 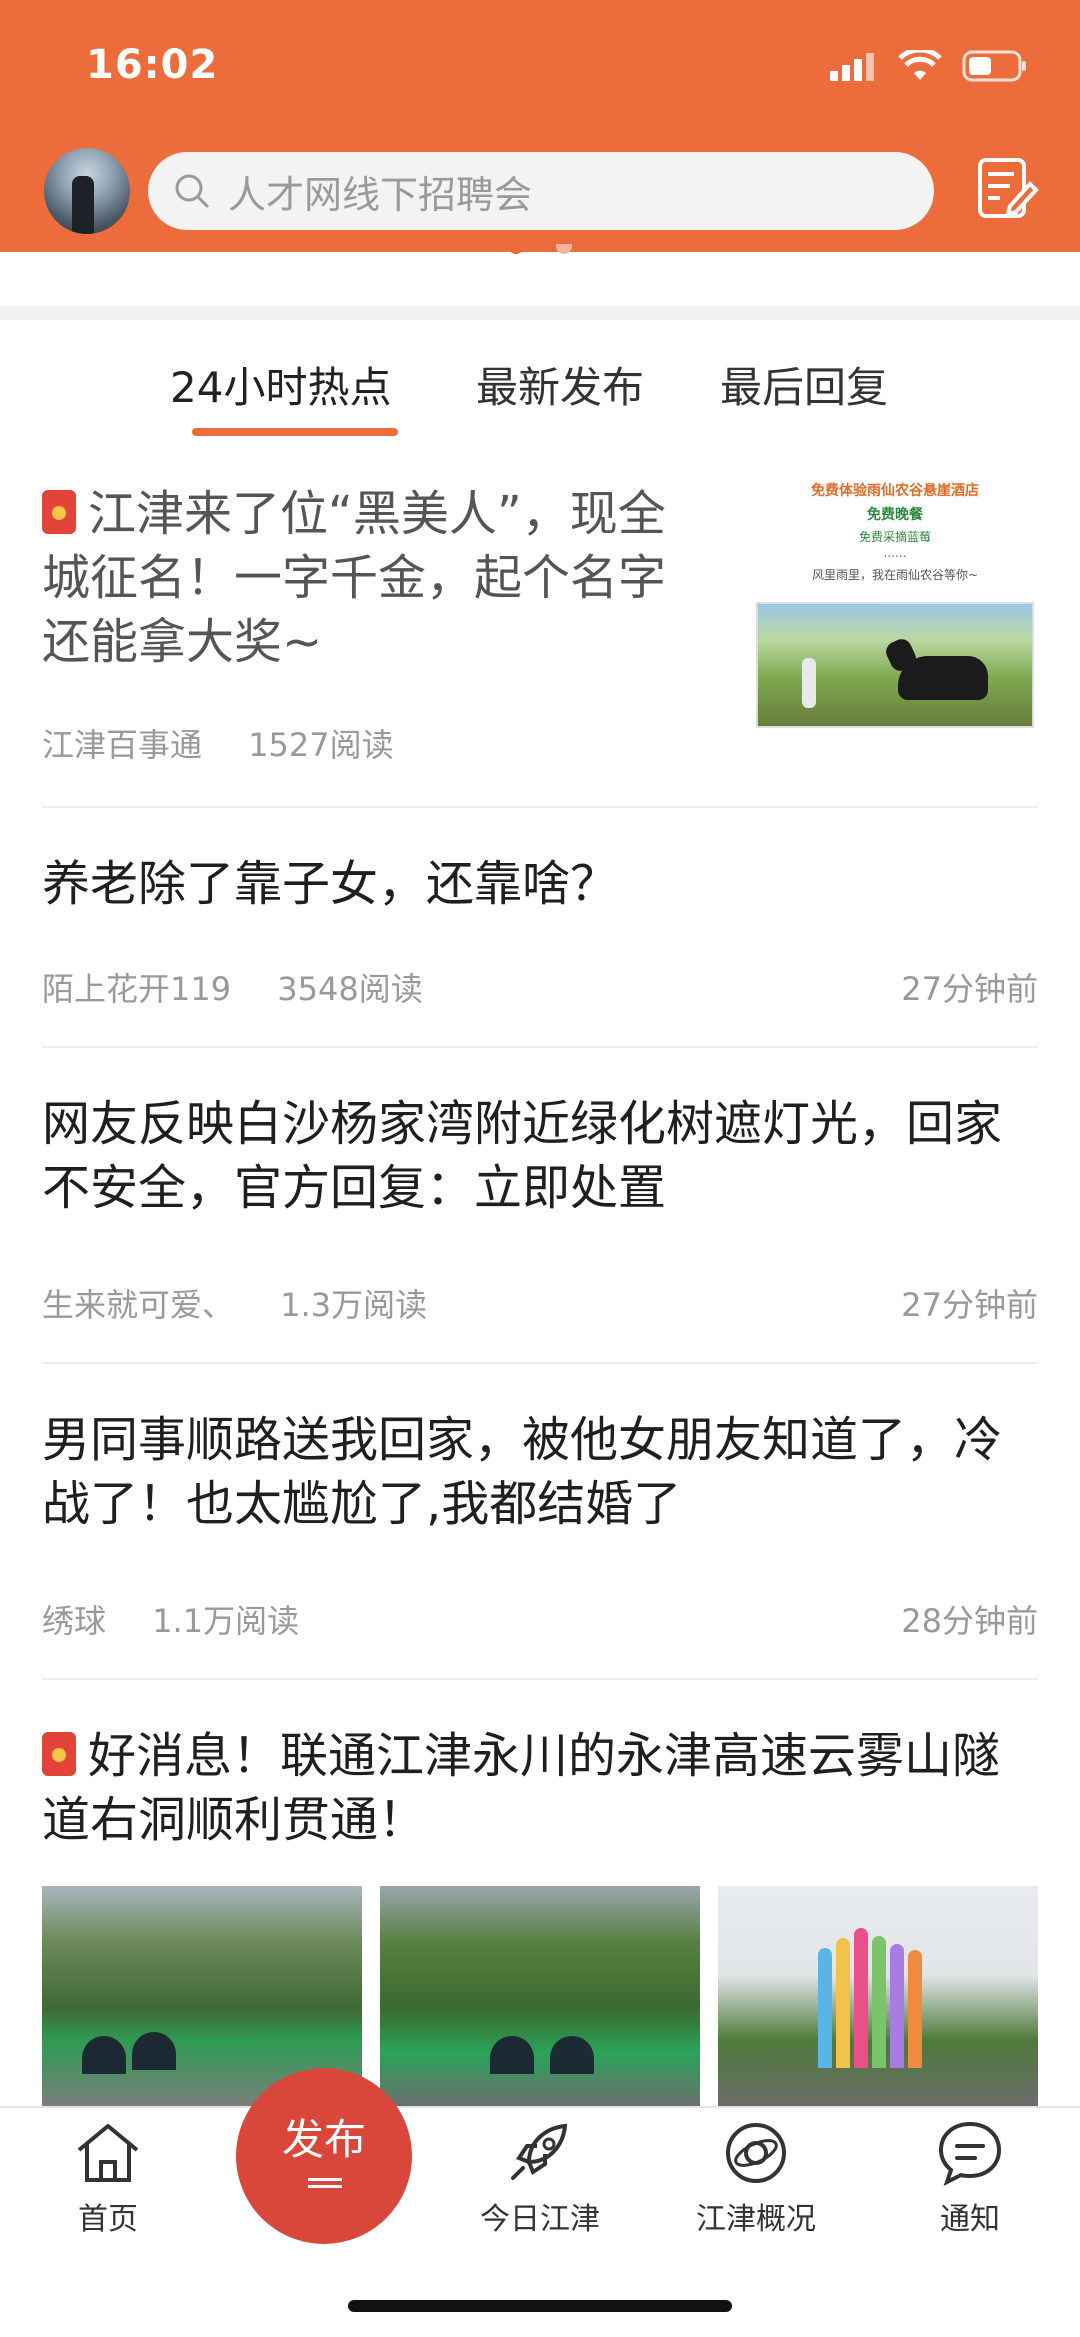 What do you see at coordinates (354, 578) in the screenshot?
I see `article-title: 江津来了位“黑美人”，现全城征名！一字千金，起个名字还能拿大奖~` at bounding box center [354, 578].